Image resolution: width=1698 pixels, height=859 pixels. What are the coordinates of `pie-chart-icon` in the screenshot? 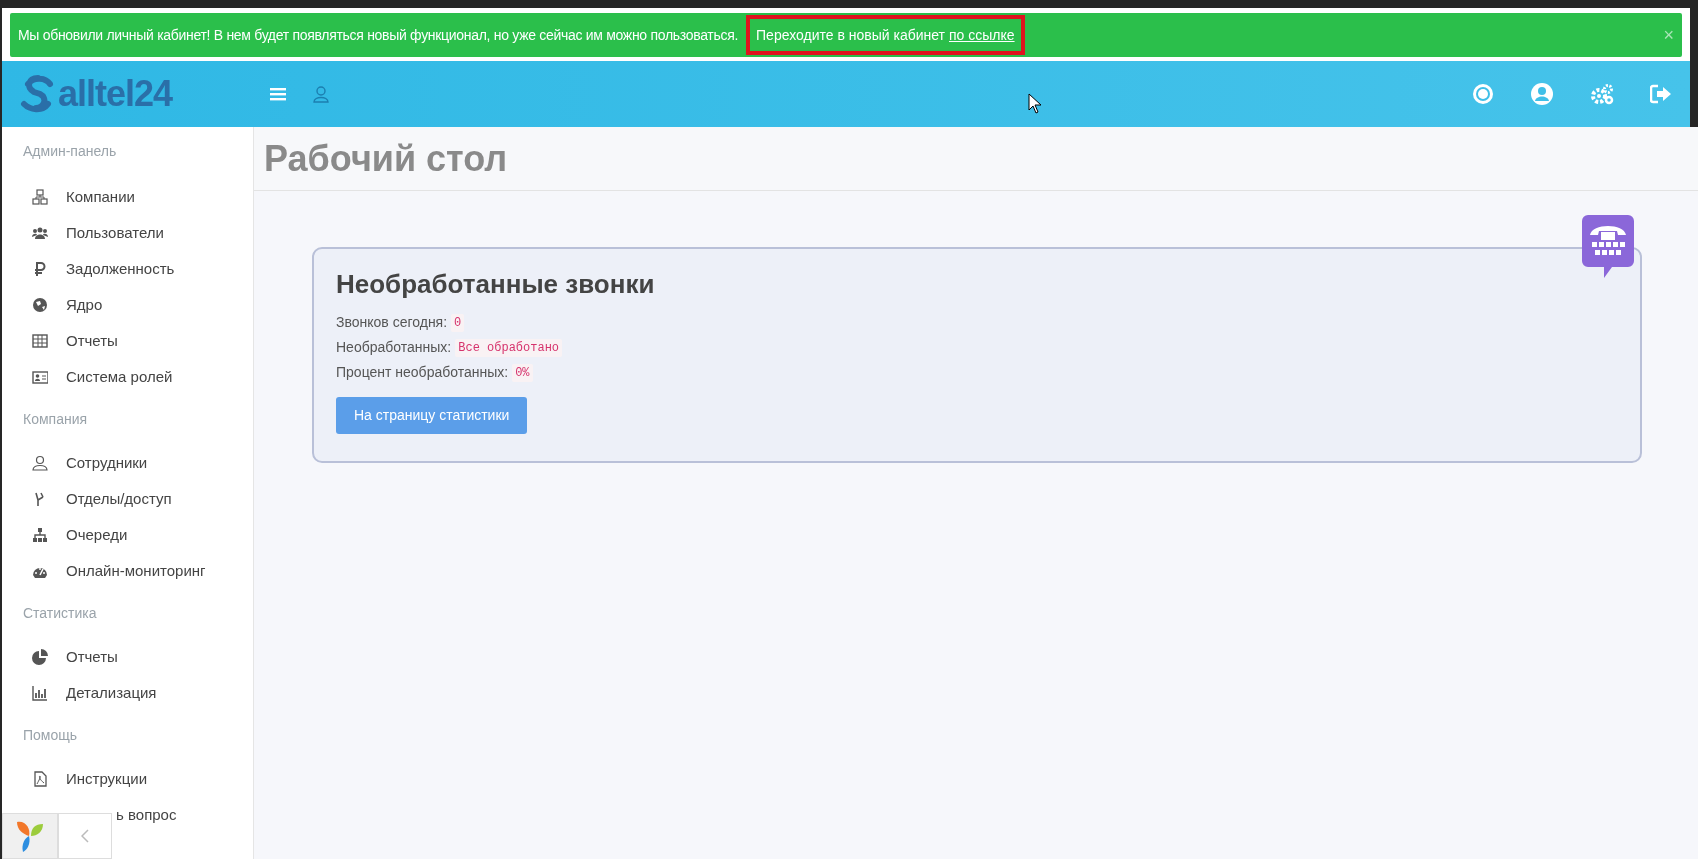 It's located at (40, 657).